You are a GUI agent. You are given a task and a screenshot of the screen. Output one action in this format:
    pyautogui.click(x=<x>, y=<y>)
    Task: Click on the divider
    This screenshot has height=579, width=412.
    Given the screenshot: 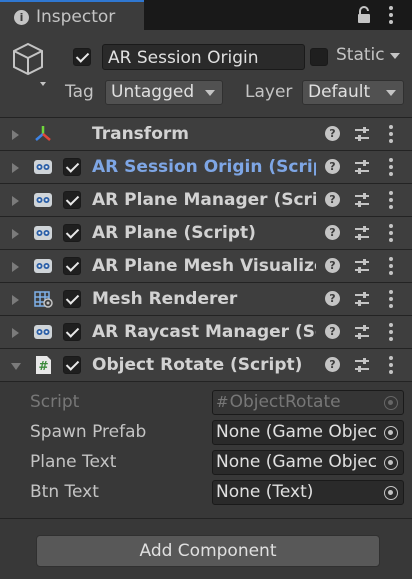 What is the action you would take?
    pyautogui.click(x=206, y=518)
    